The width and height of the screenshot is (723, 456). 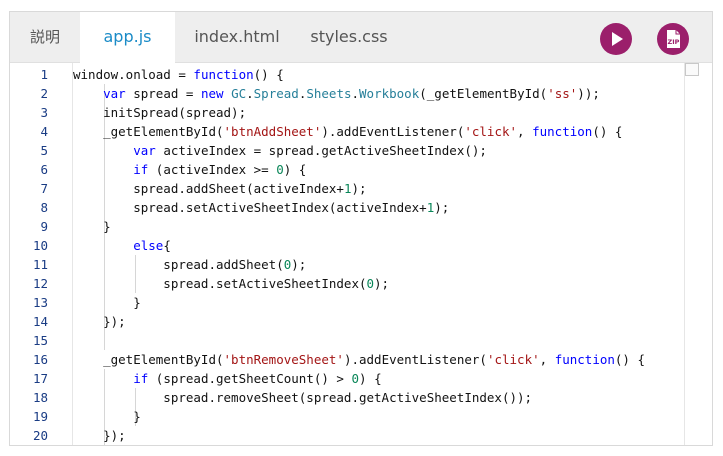 I want to click on code-line: spread.setActiveSheetIndex(0);, so click(x=231, y=283).